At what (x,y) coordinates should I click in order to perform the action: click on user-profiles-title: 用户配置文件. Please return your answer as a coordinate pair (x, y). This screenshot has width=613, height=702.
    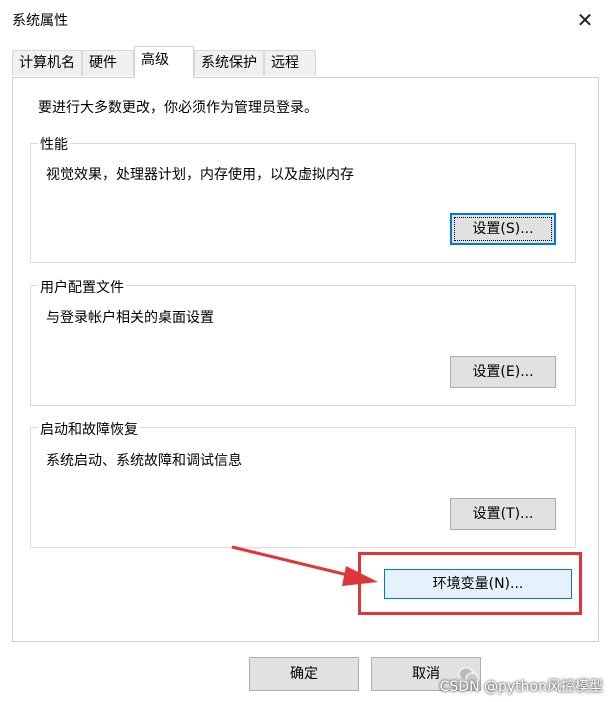
    Looking at the image, I should click on (82, 287).